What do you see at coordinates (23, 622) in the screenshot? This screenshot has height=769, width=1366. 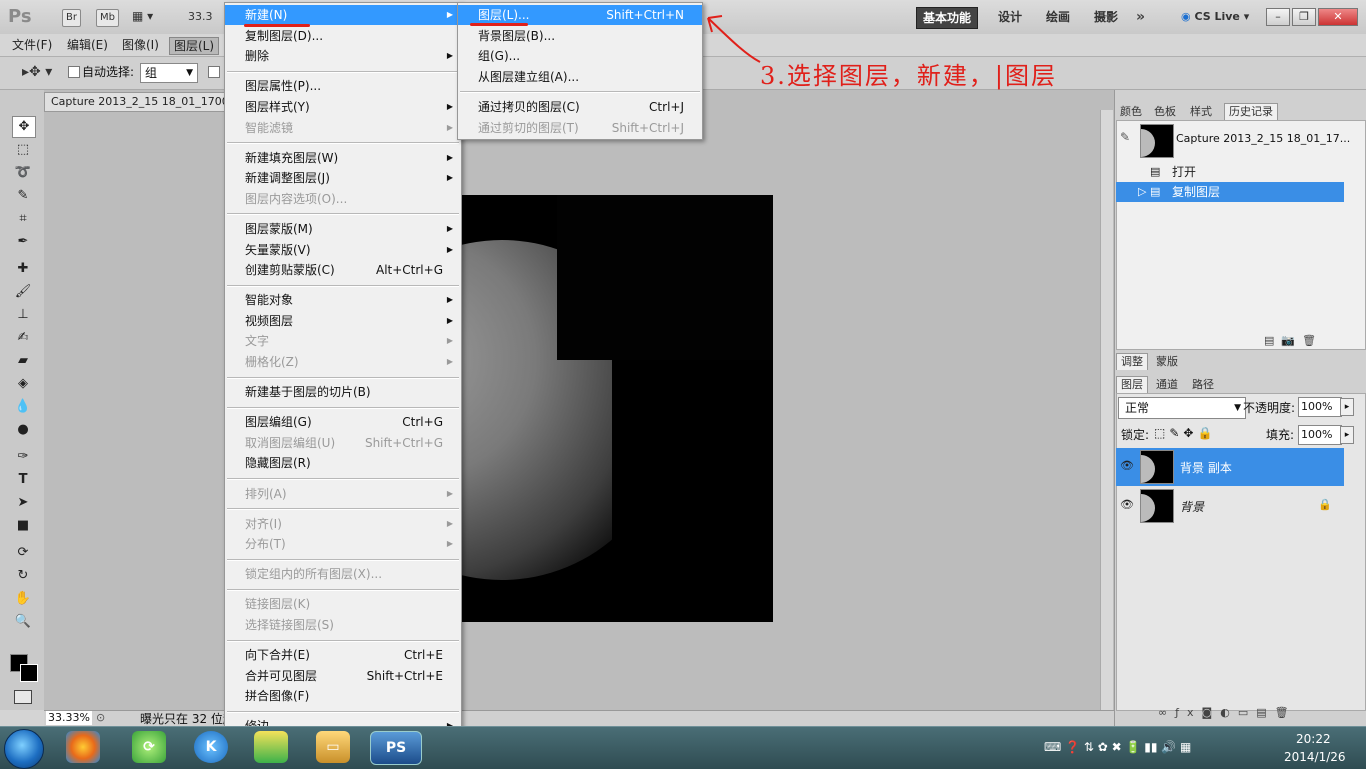 I see `zoom-tool-icon: 🔍` at bounding box center [23, 622].